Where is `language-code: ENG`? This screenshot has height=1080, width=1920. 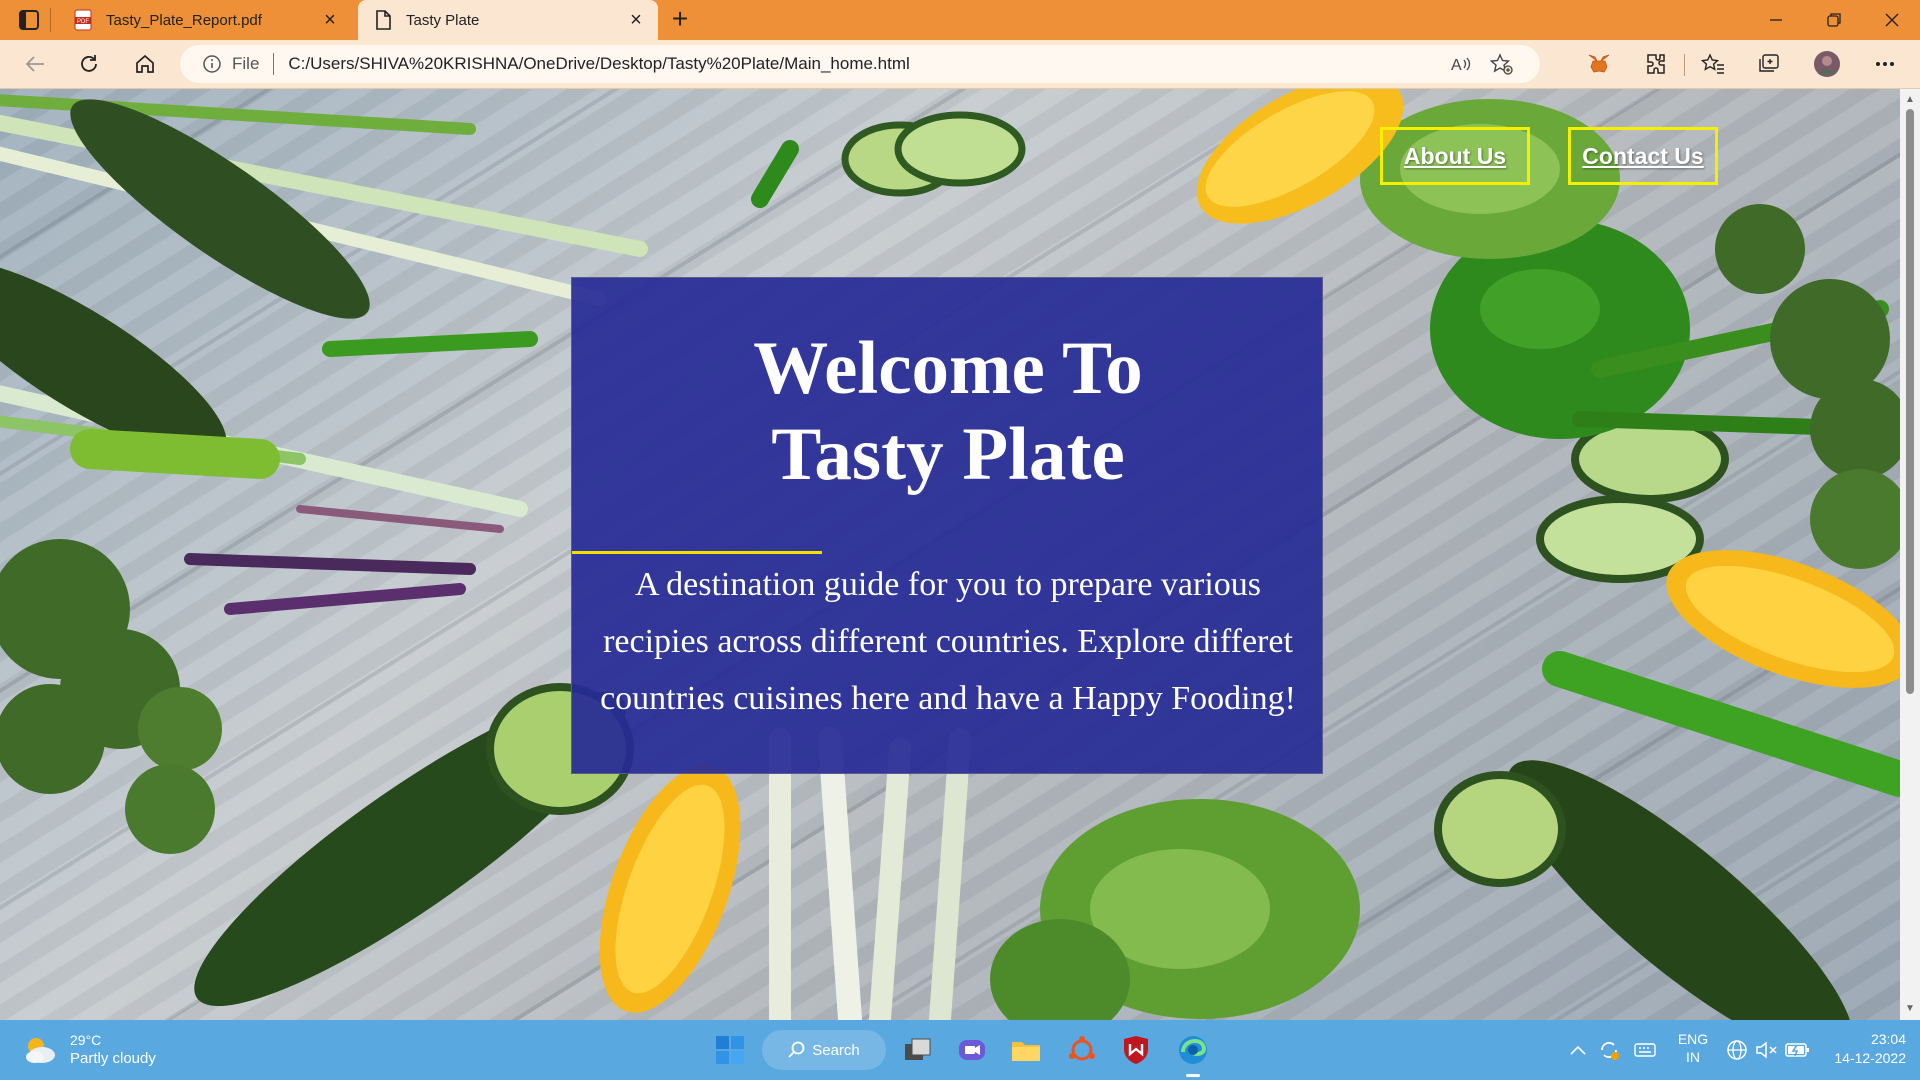 language-code: ENG is located at coordinates (1693, 1039).